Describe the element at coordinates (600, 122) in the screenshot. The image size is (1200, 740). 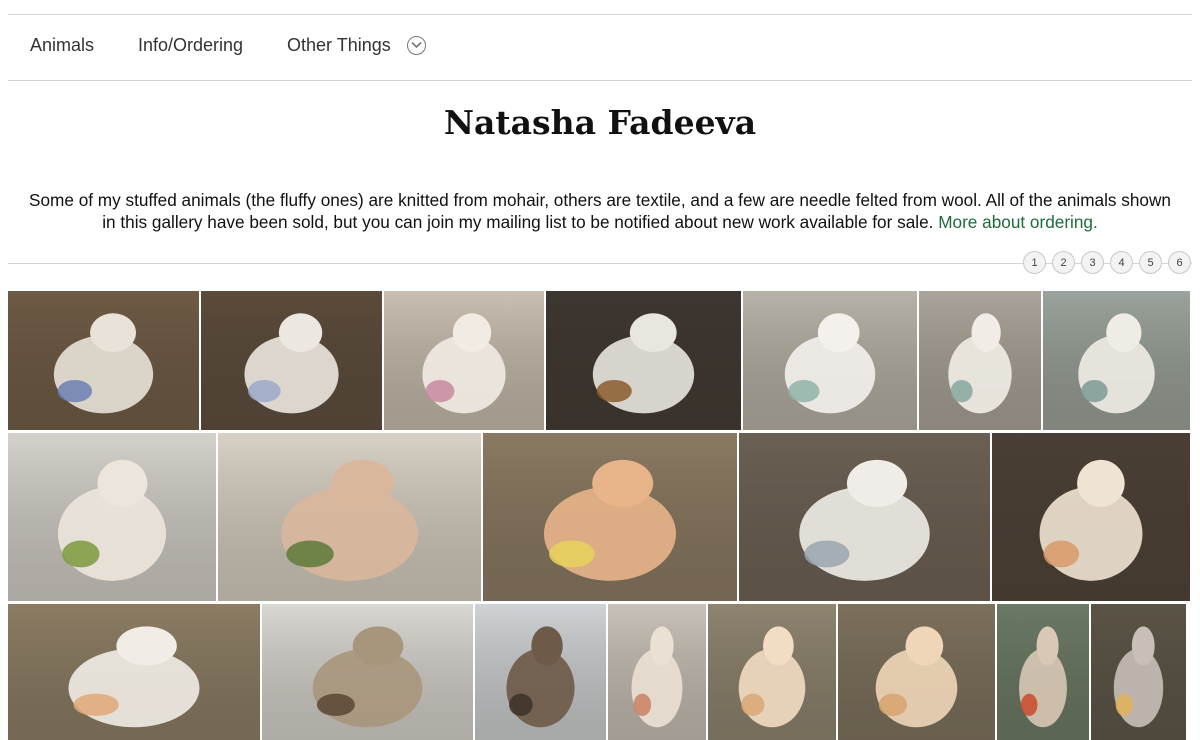
I see `page-title: Natasha Fadeeva` at that location.